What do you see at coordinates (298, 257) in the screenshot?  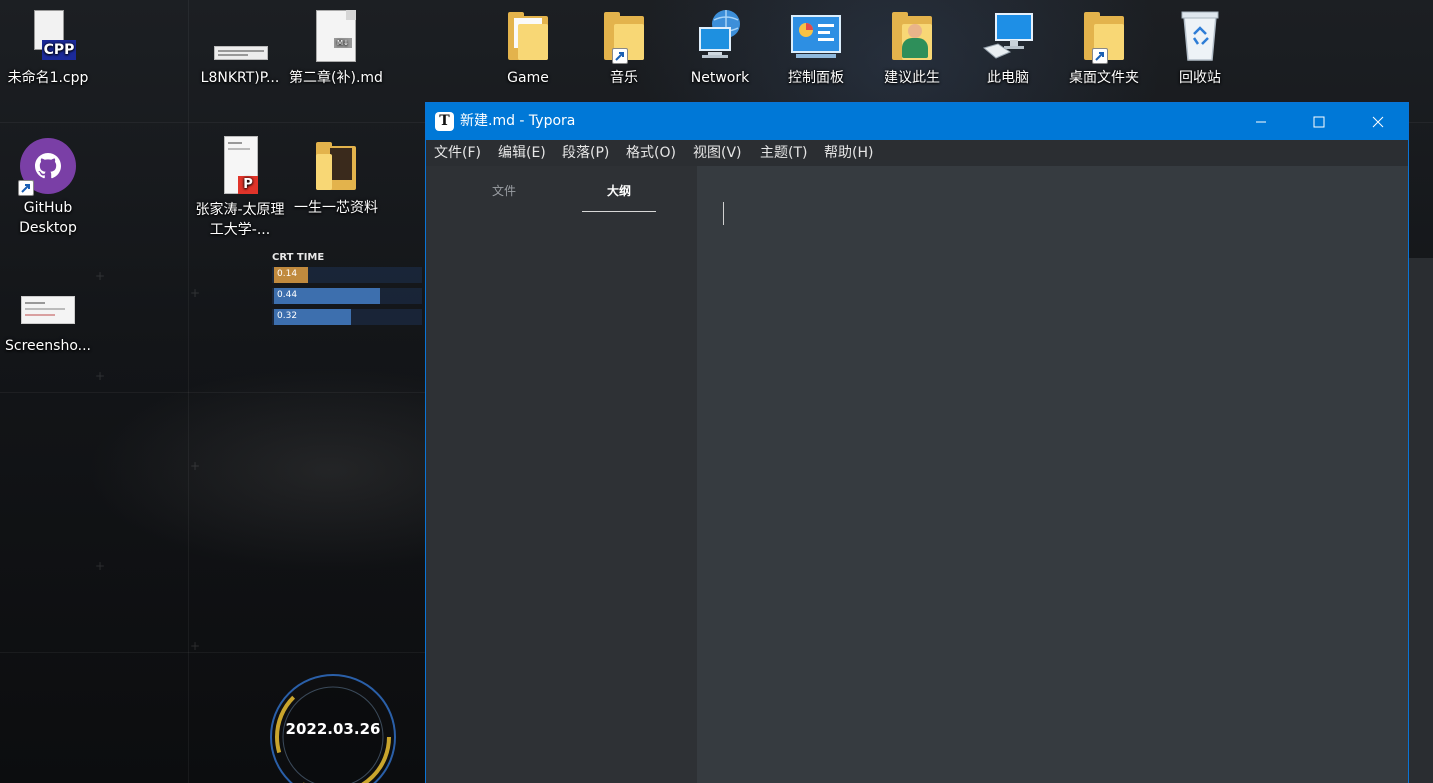 I see `widget-title: CRT TIME` at bounding box center [298, 257].